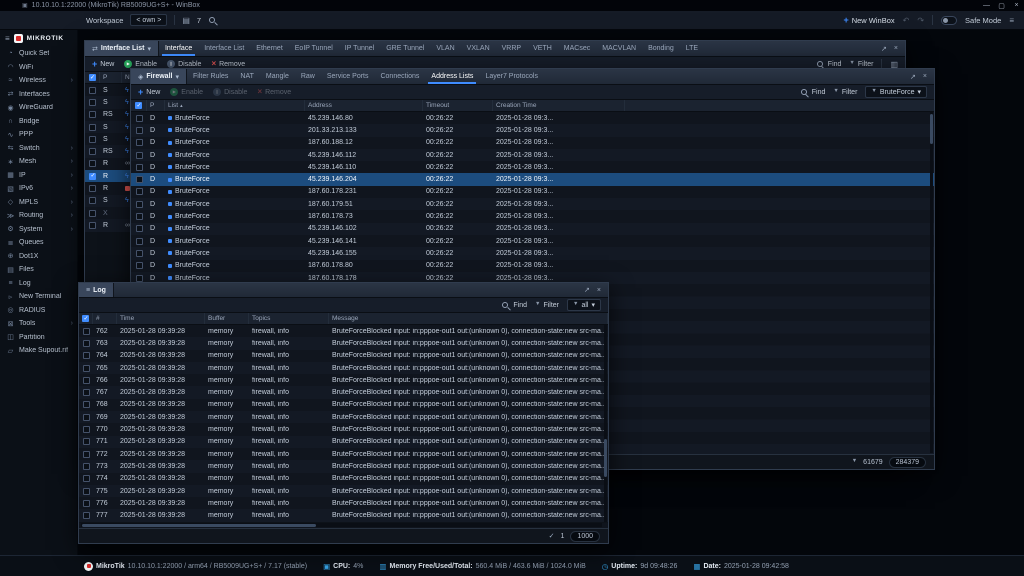  I want to click on sidebar-item-wifi: ◠ WiFi, so click(38, 68).